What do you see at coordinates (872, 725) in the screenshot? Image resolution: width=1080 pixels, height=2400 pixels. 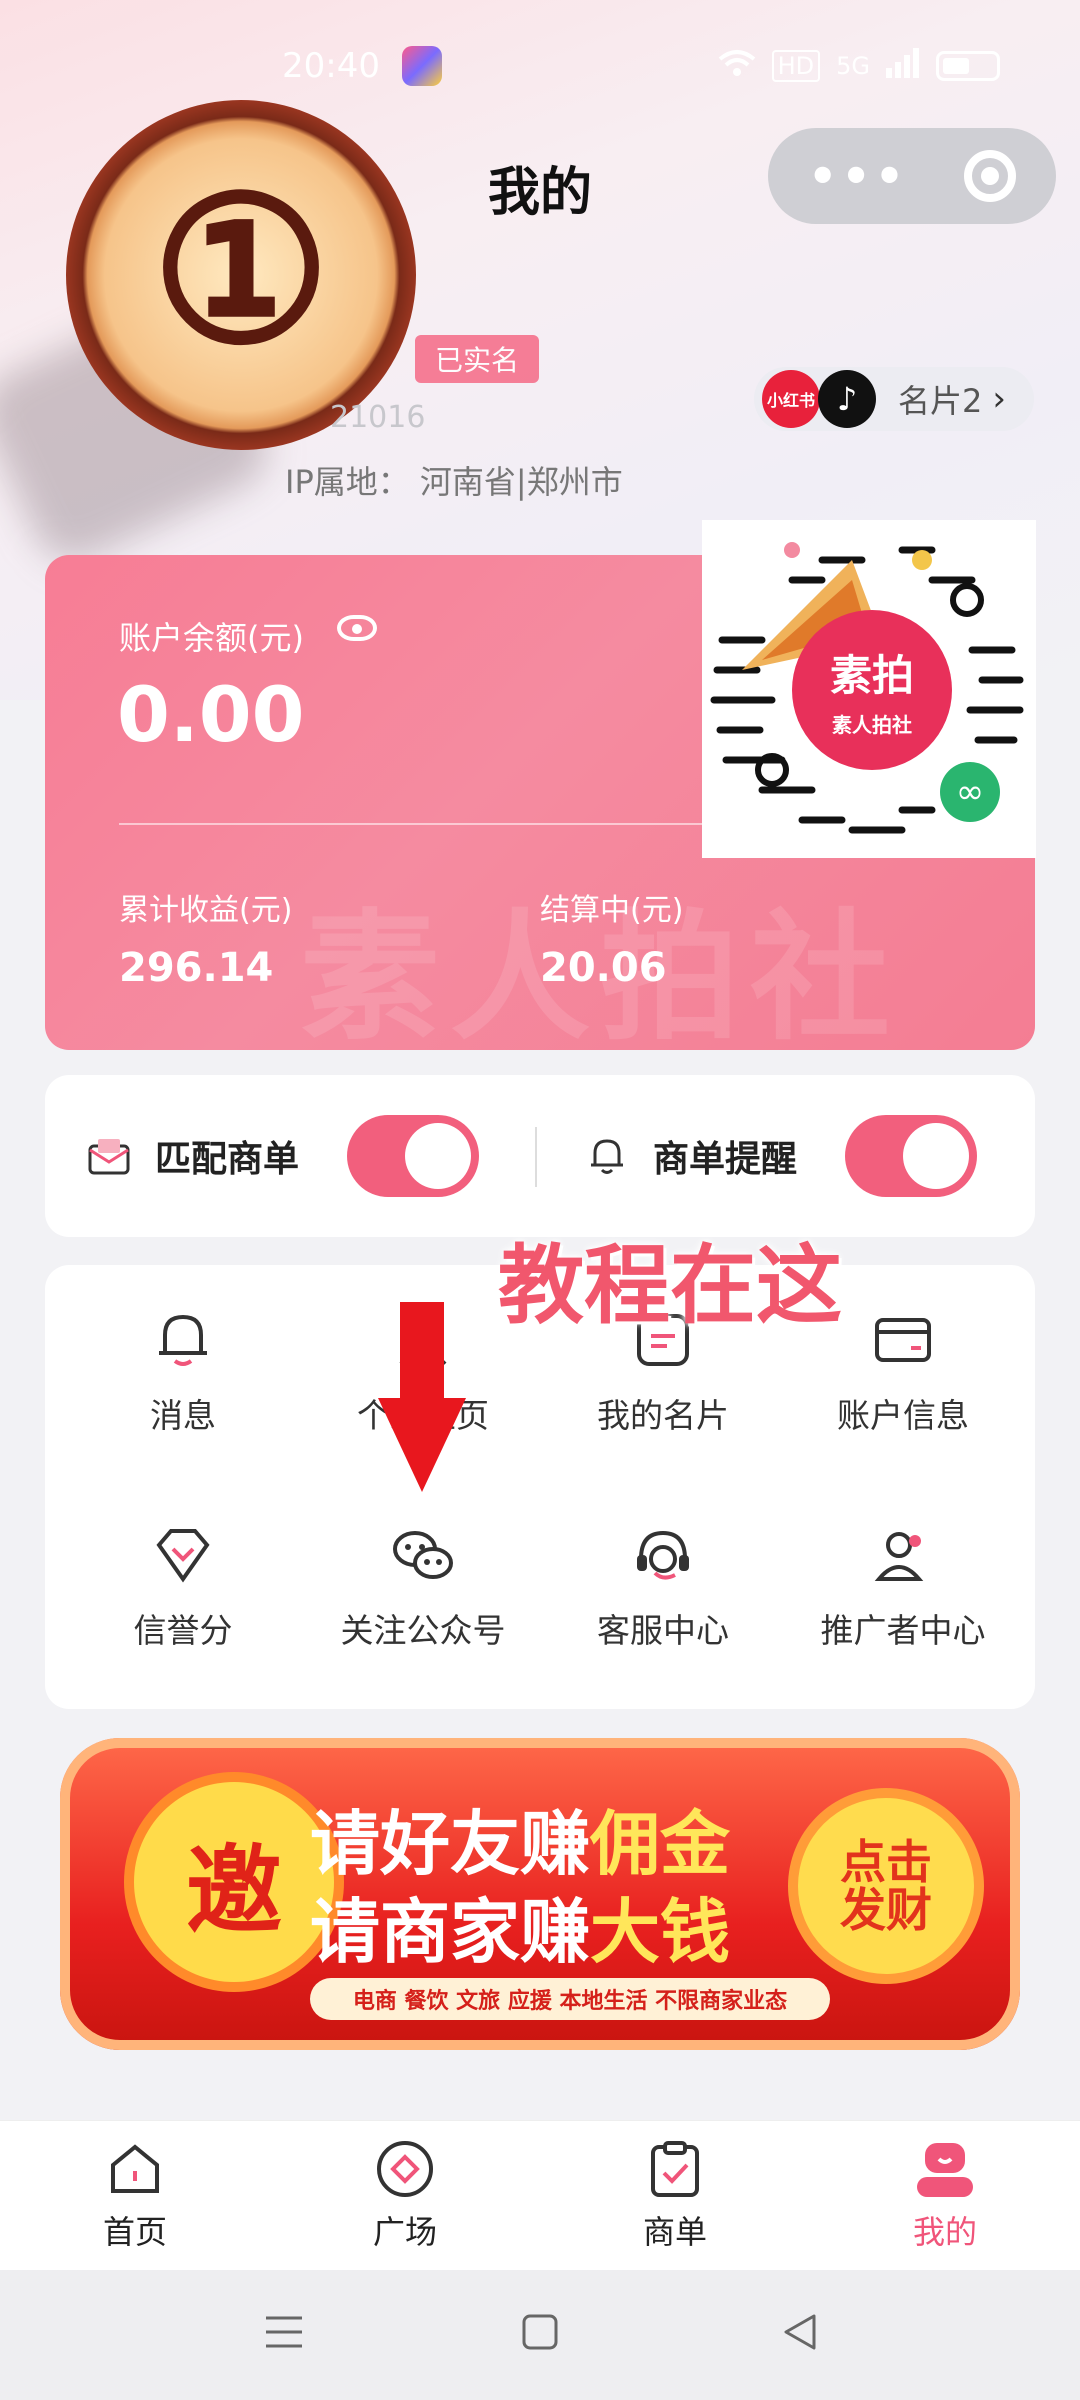 I see `qr-subtitle: 素人拍社` at bounding box center [872, 725].